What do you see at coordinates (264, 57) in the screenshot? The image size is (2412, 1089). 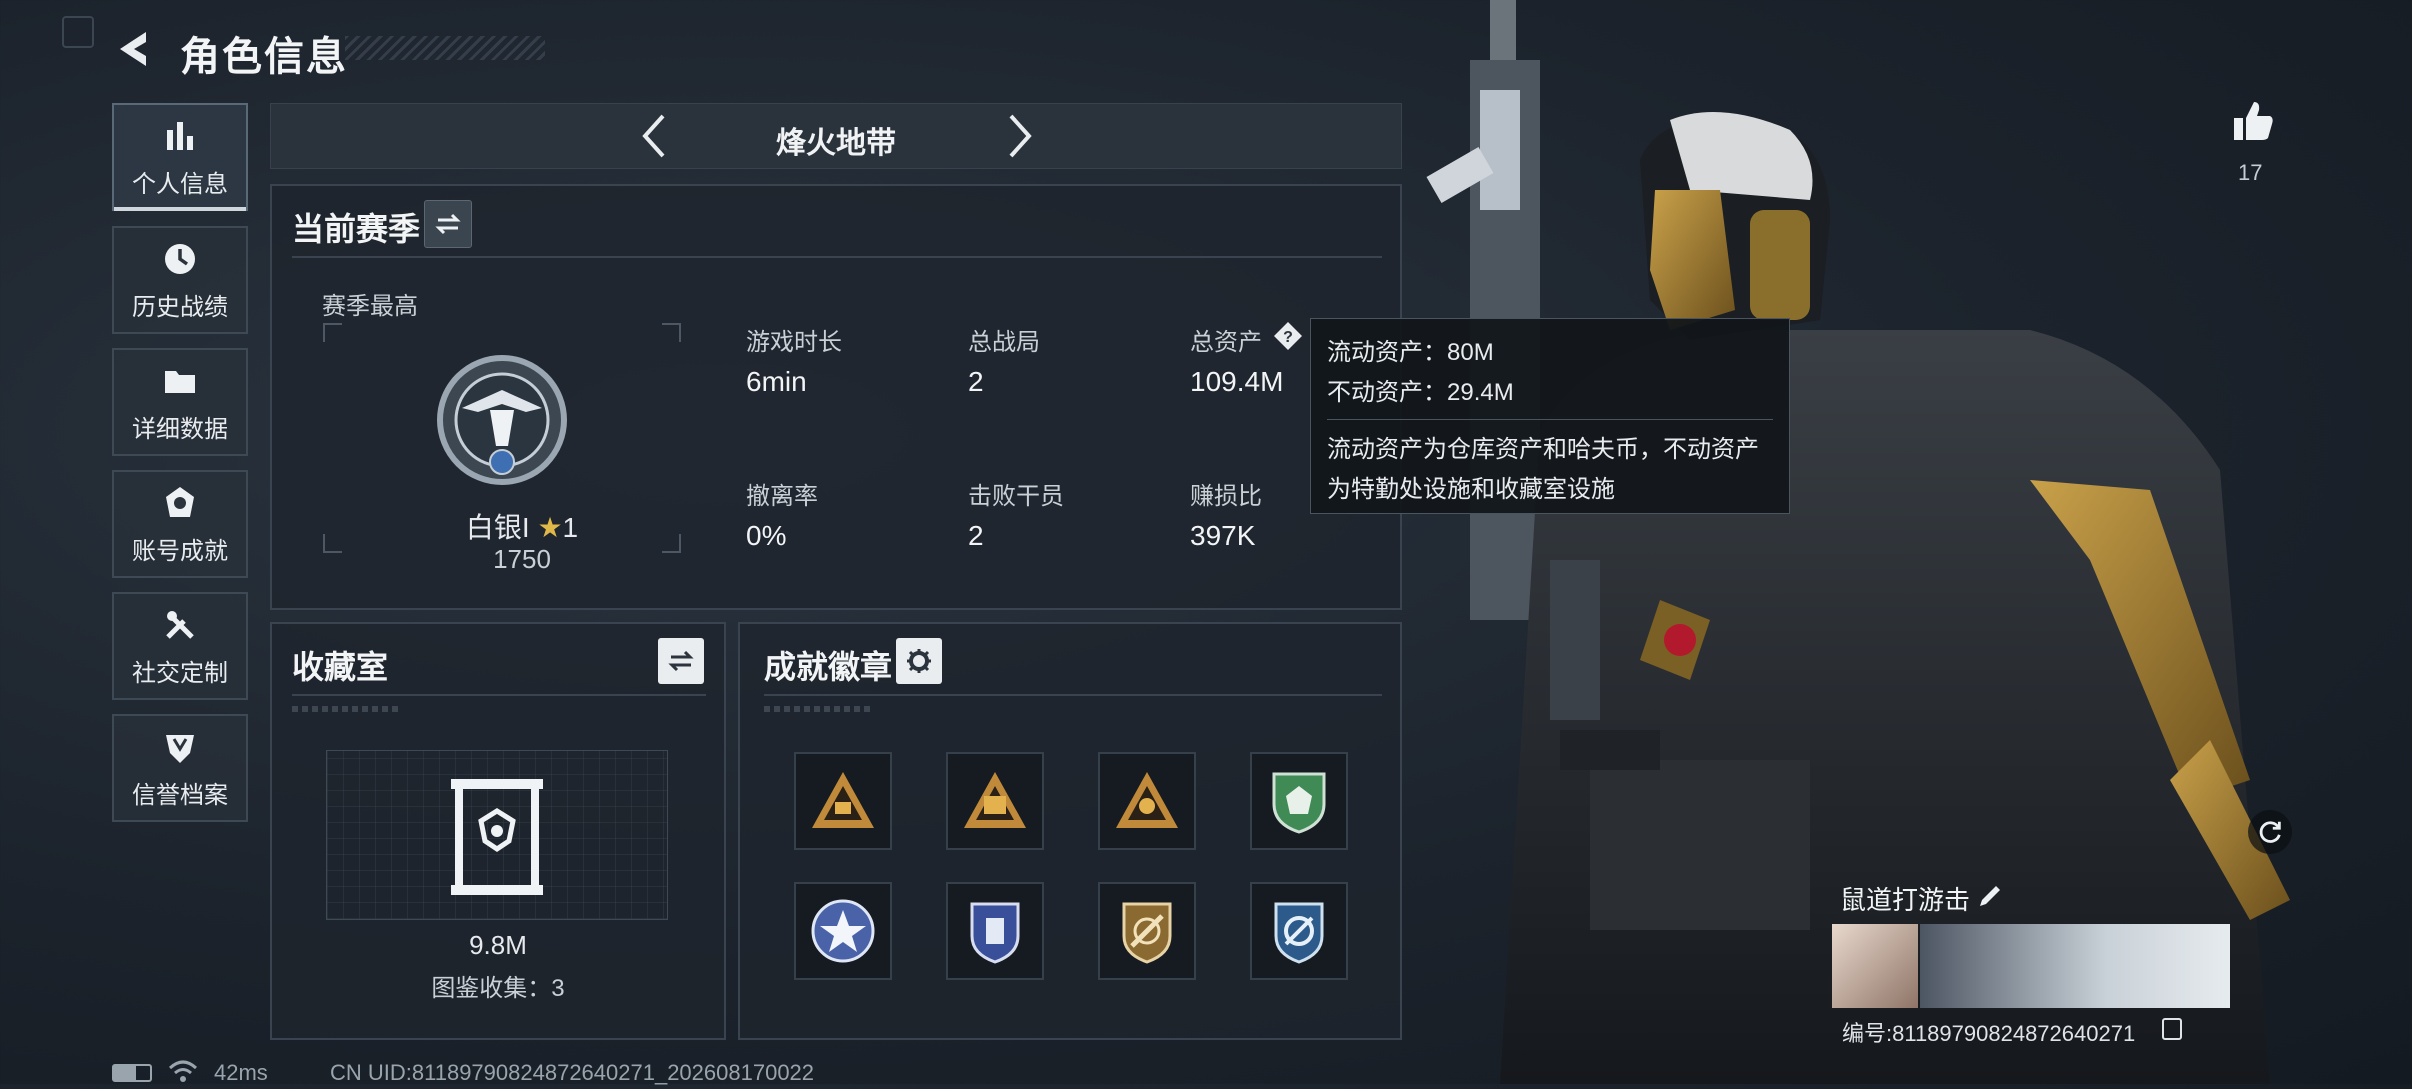 I see `page-title: 角色信息` at bounding box center [264, 57].